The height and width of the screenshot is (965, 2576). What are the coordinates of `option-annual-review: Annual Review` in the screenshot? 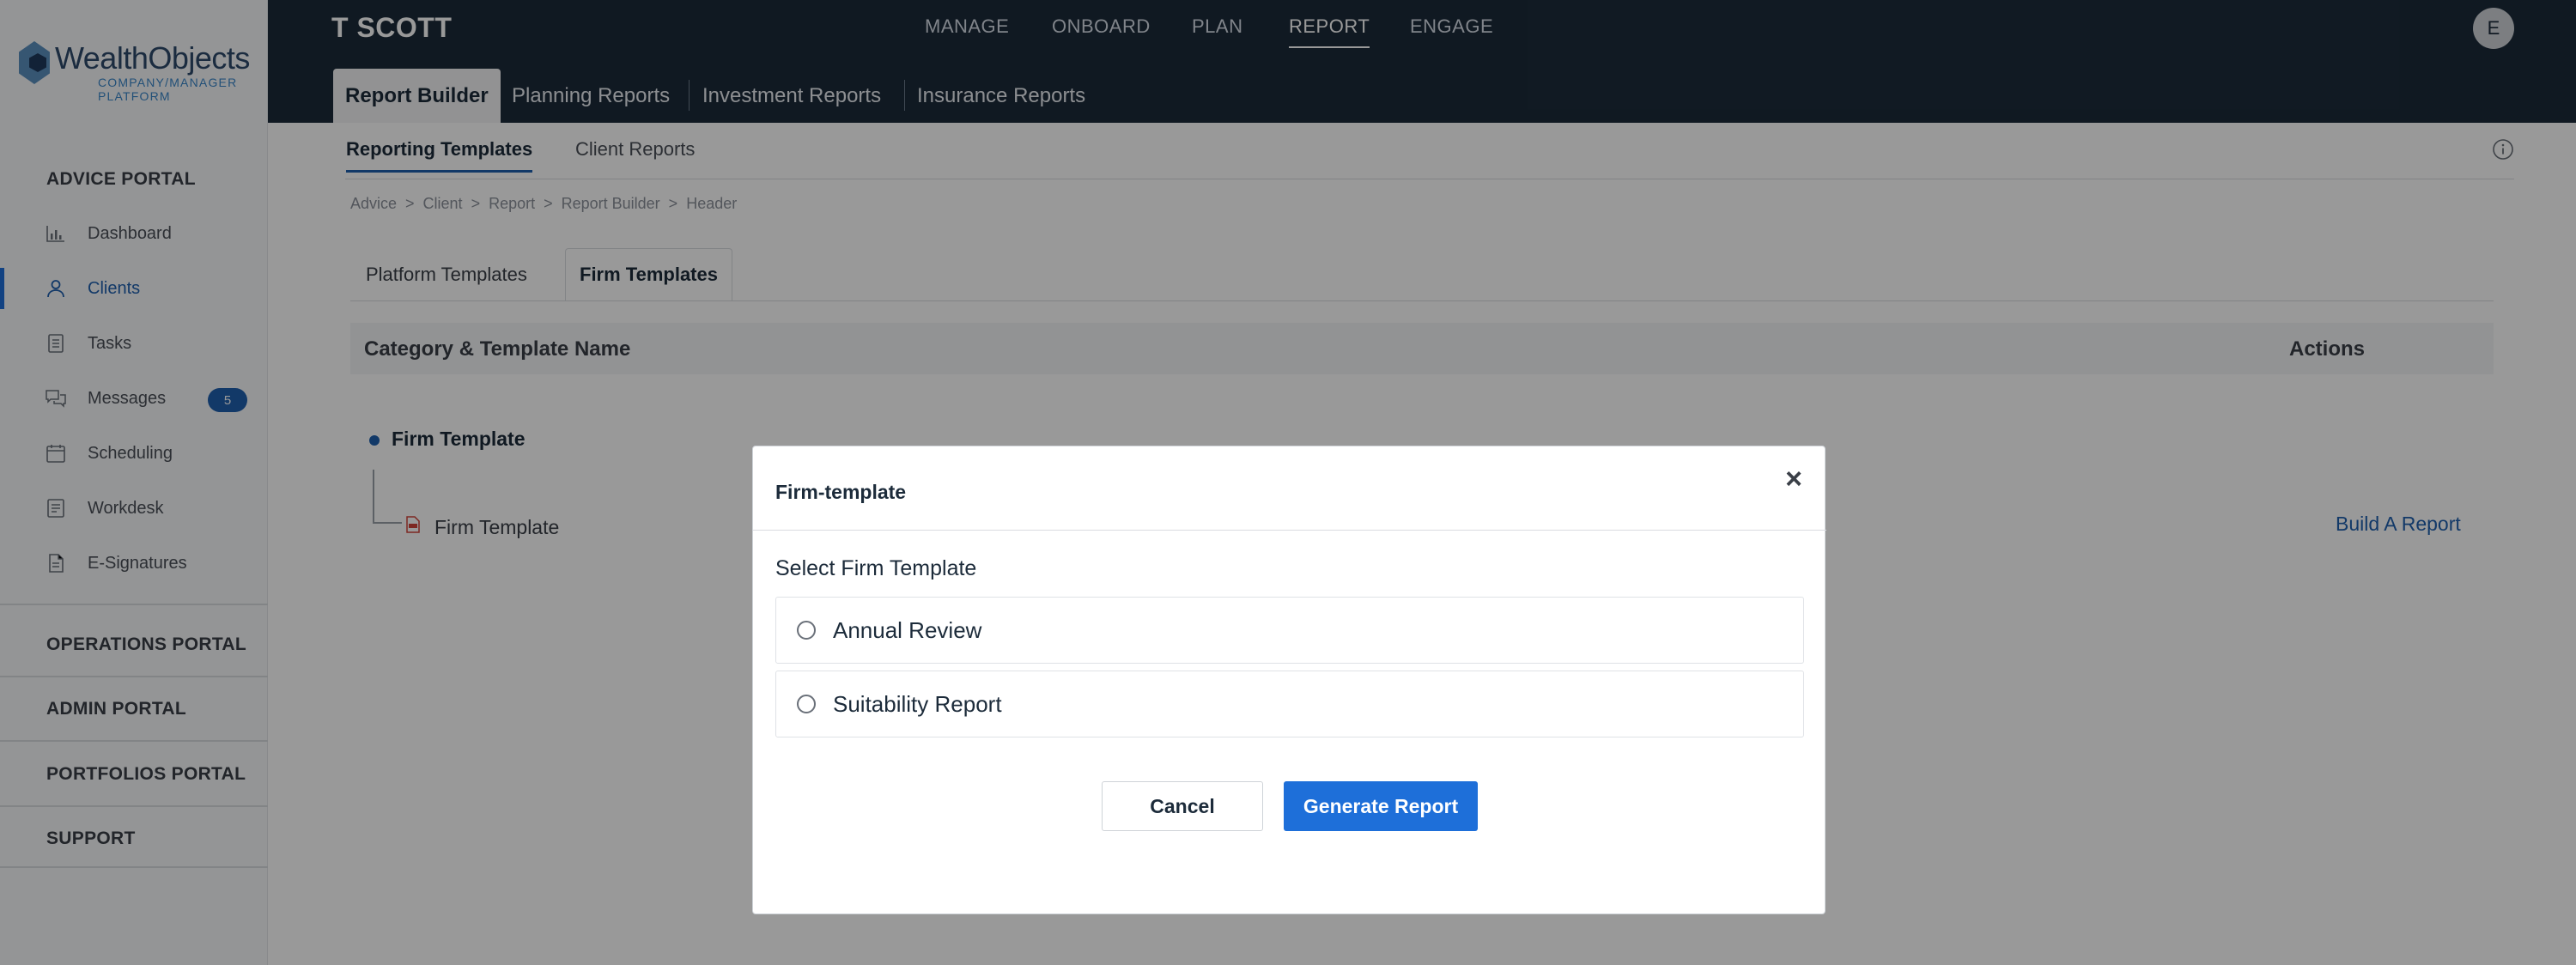 It's located at (1290, 630).